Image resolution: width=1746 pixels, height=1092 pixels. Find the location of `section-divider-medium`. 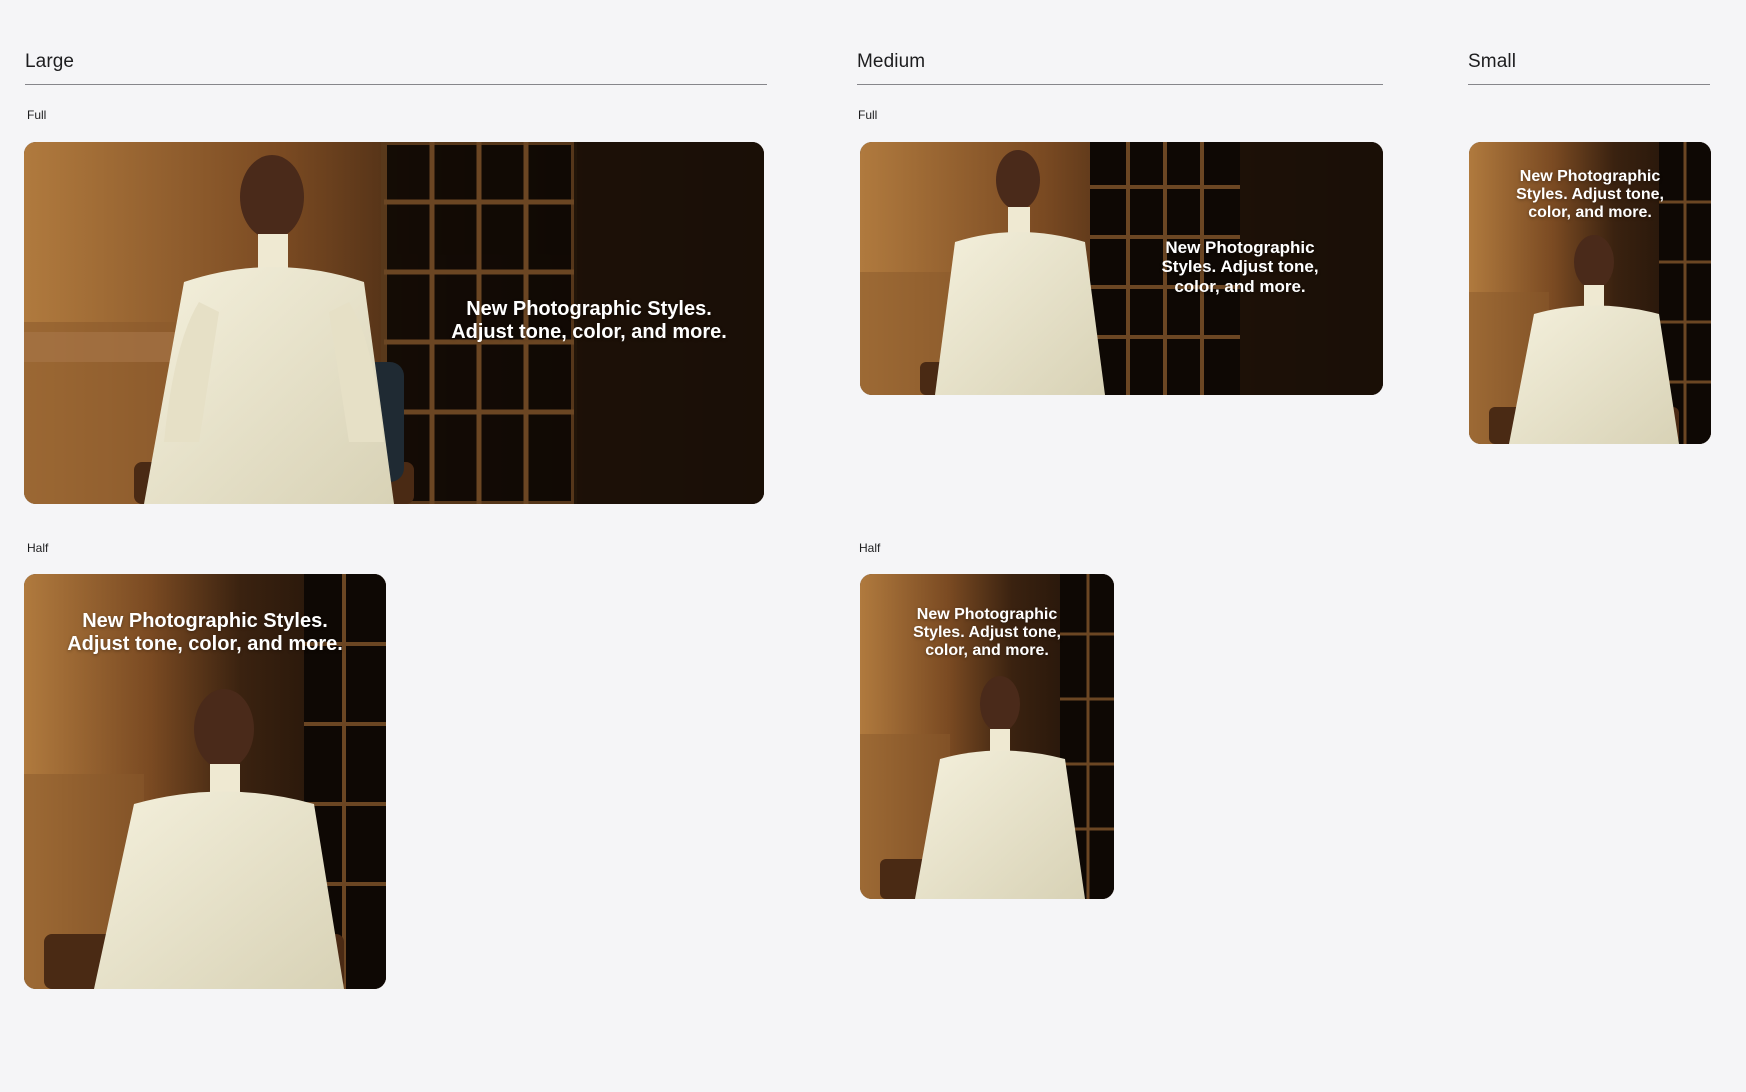

section-divider-medium is located at coordinates (1120, 84).